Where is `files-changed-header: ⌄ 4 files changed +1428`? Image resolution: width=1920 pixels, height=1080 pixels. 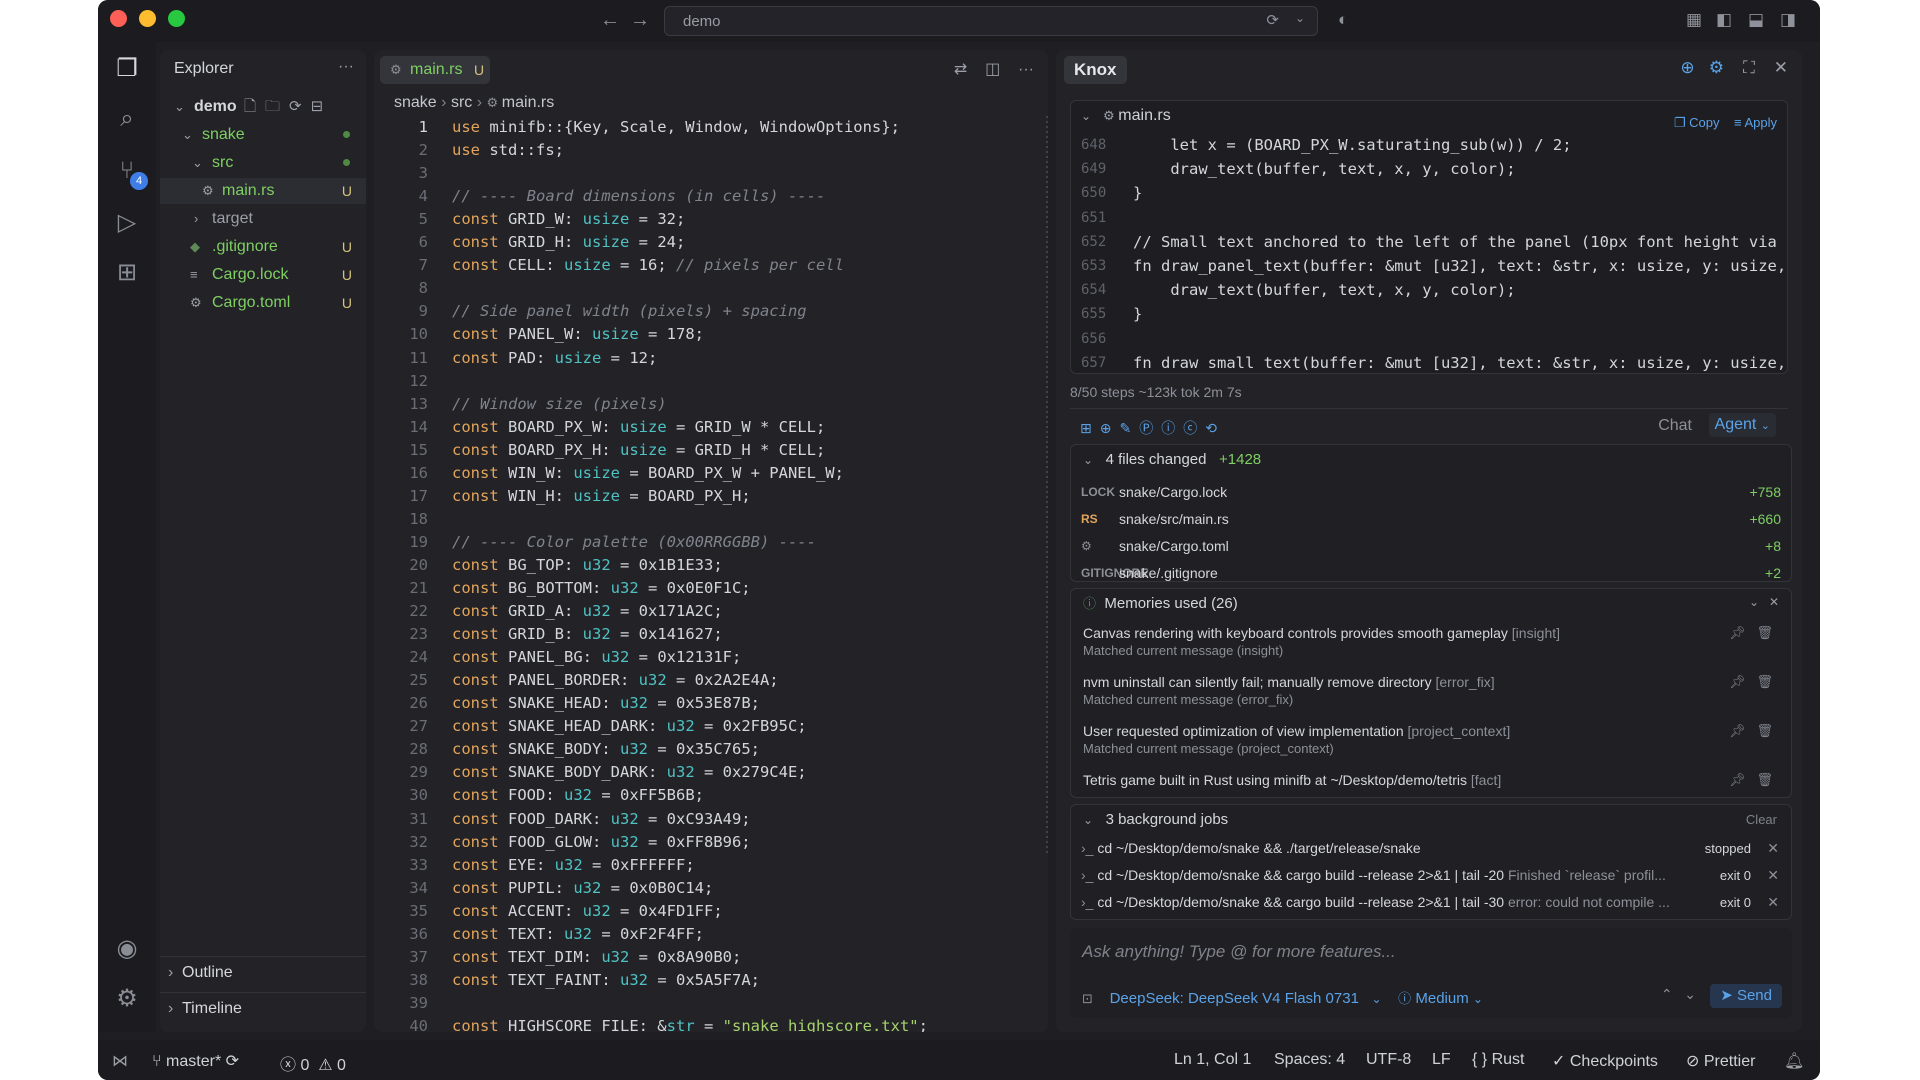
files-changed-header: ⌄ 4 files changed +1428 is located at coordinates (1172, 460).